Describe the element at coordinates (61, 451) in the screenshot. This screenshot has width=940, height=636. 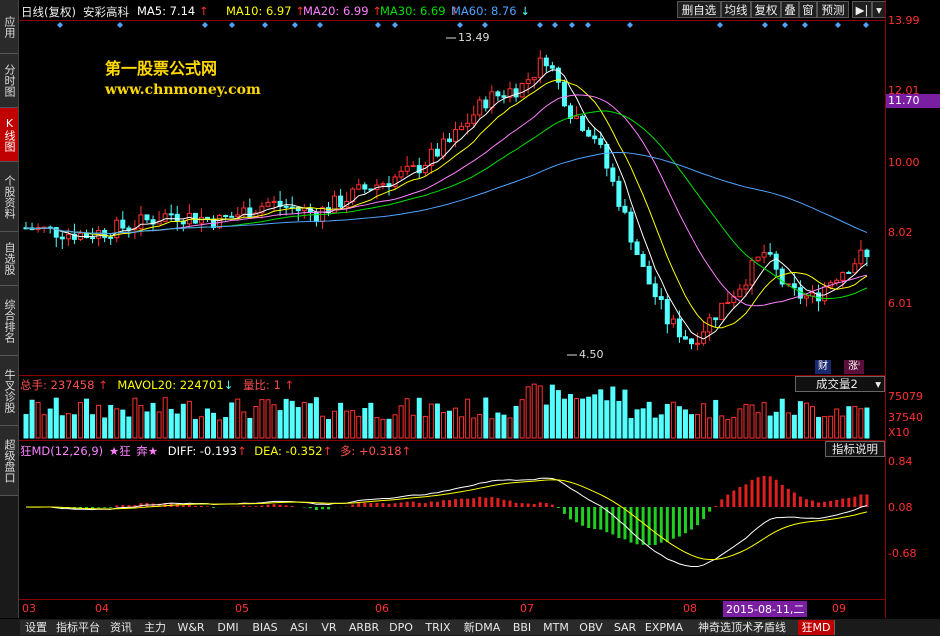
I see `indicator-title: 狂MD(12,26,9)` at that location.